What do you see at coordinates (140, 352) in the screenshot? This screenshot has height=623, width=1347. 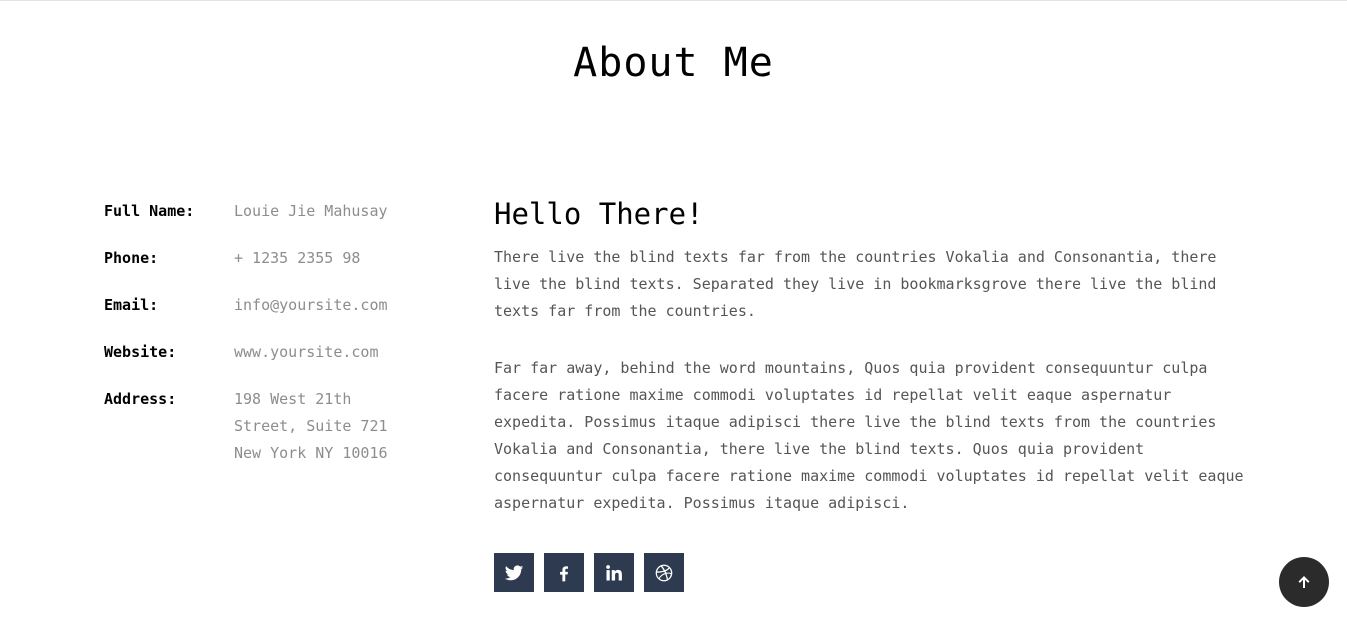 I see `info-label: Website:` at bounding box center [140, 352].